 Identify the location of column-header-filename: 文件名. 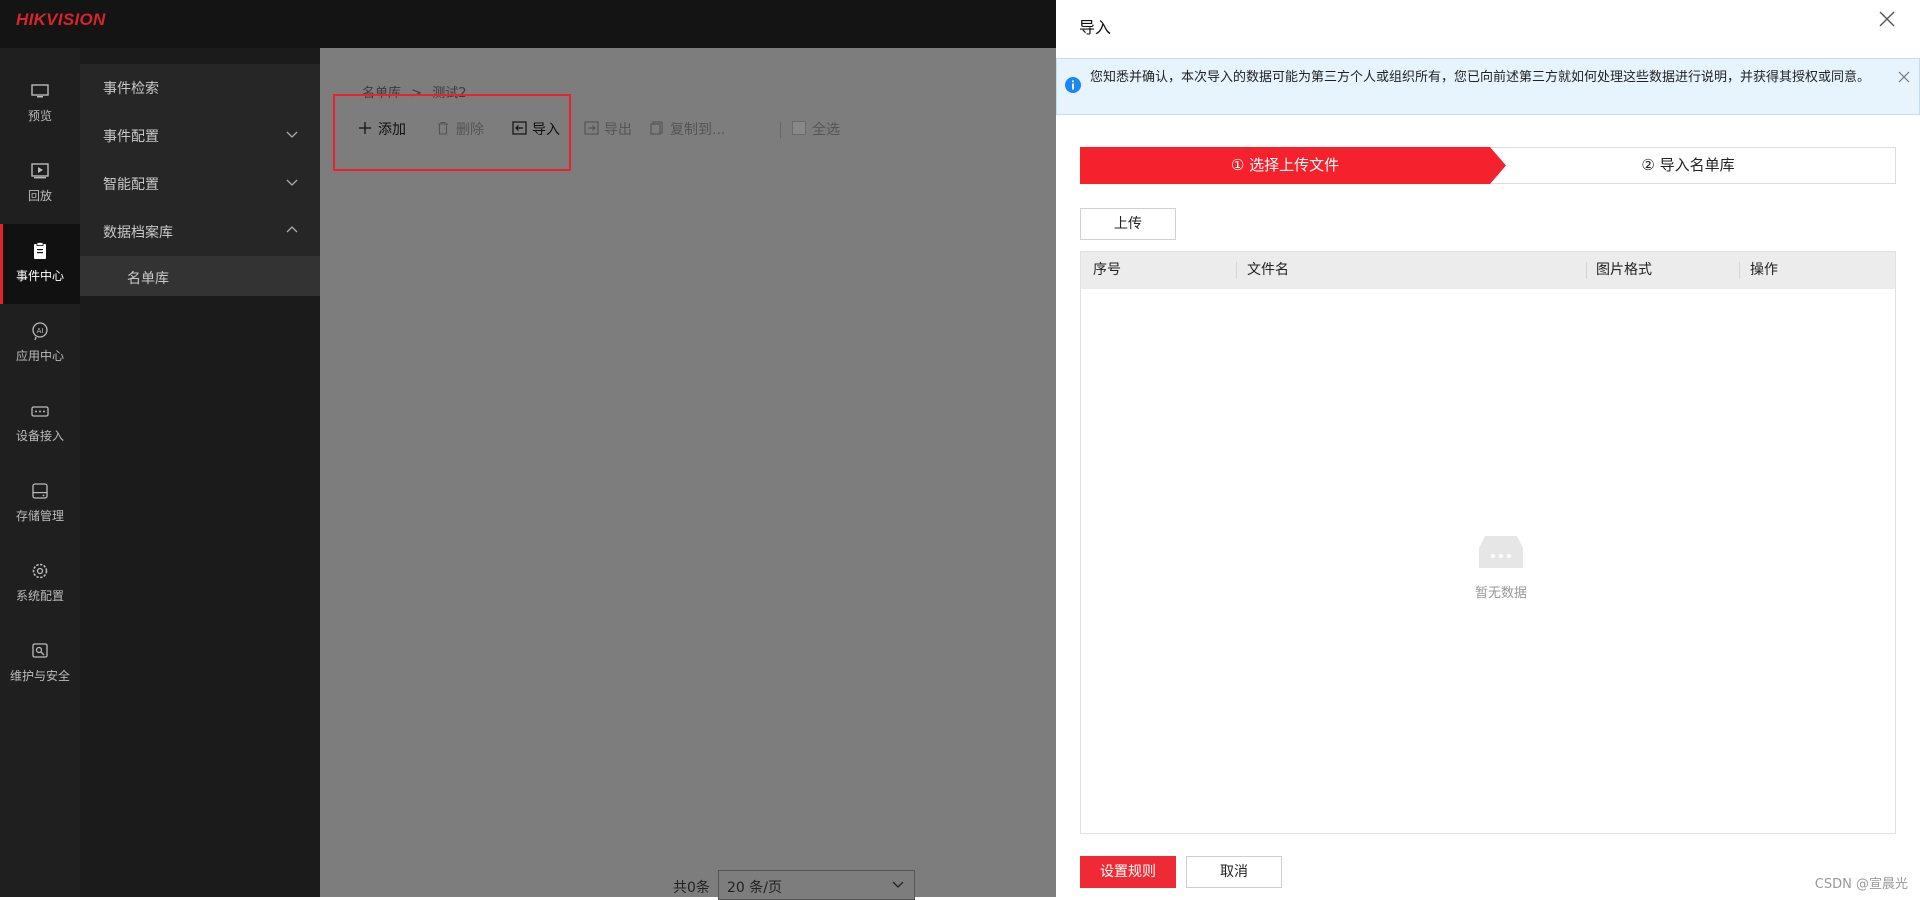
(1268, 270).